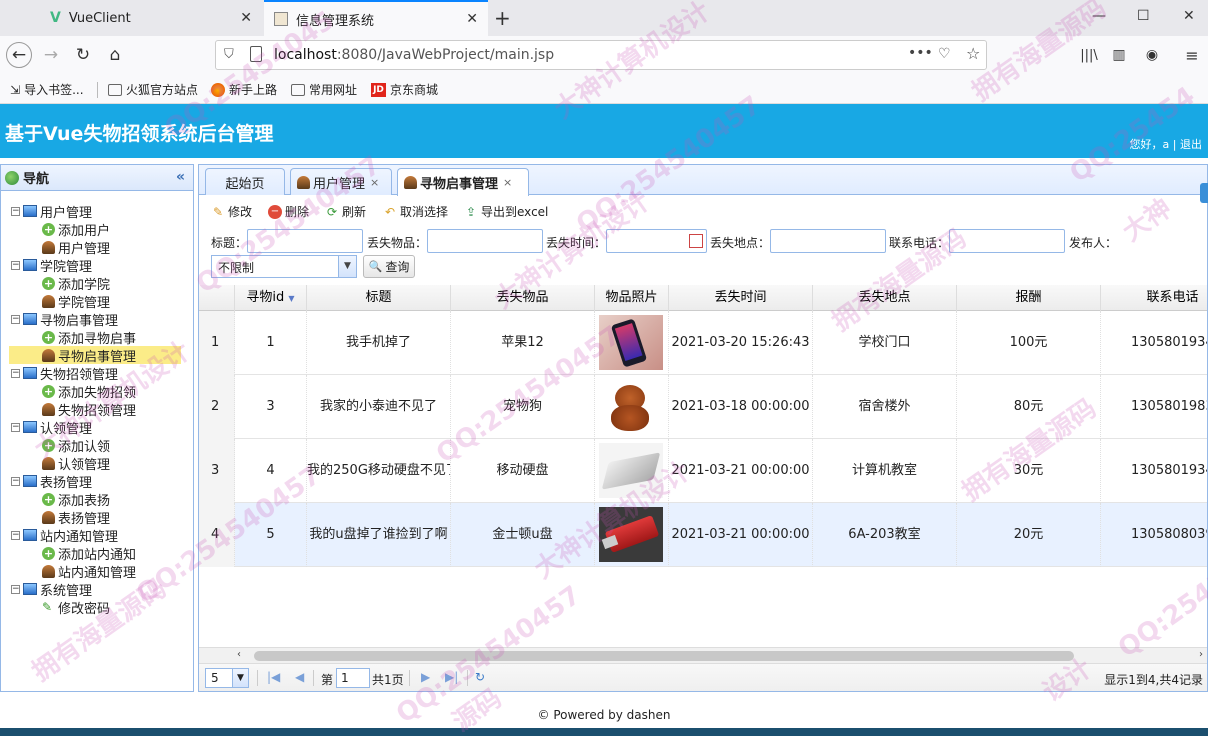 This screenshot has width=1208, height=736. I want to click on nav-item-found-manage: 失物招领管理, so click(97, 409).